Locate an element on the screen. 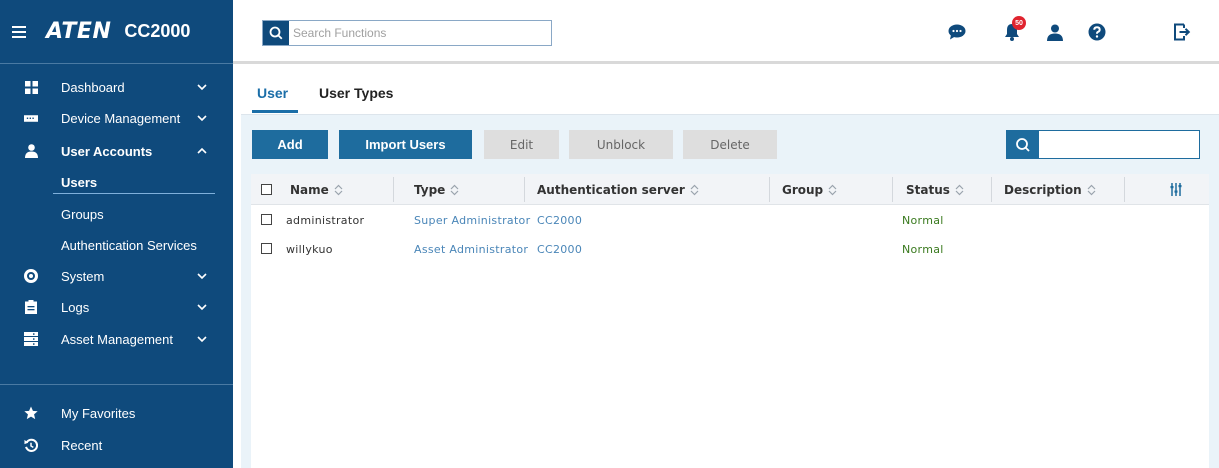 This screenshot has height=468, width=1219. sidebar-item-label: My Favorites is located at coordinates (98, 413).